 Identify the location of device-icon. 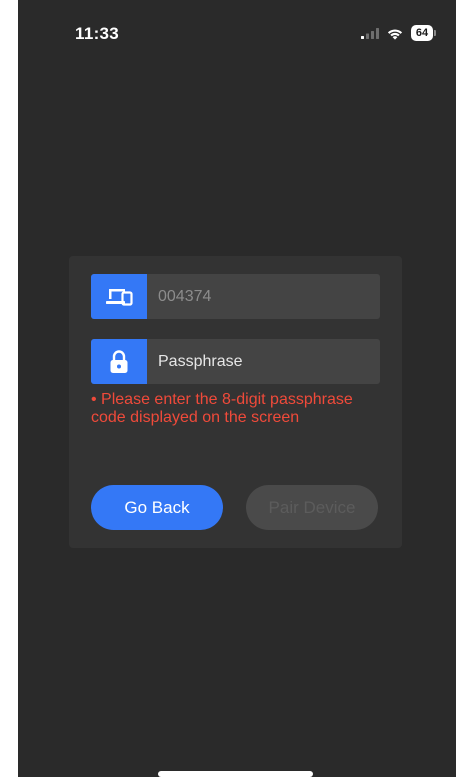
(119, 297).